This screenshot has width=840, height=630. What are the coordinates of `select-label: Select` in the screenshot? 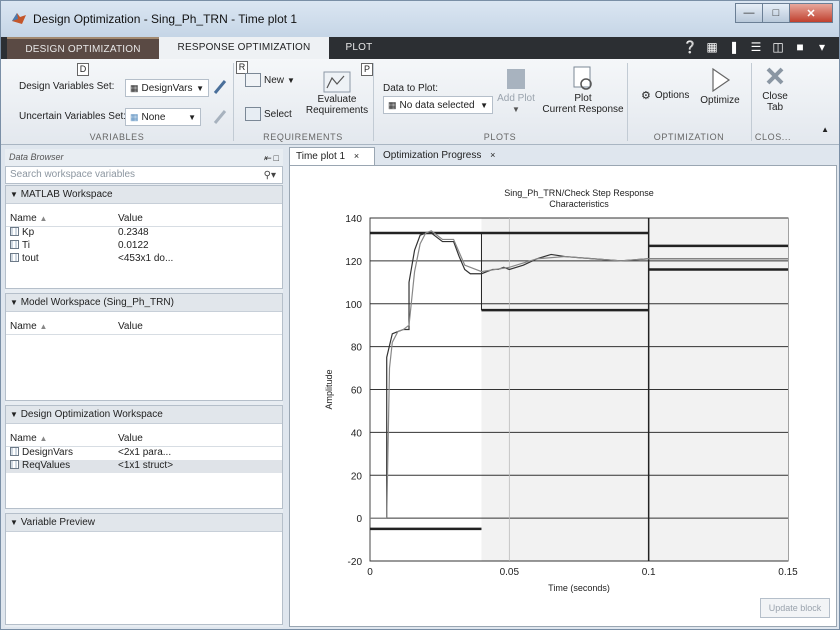 It's located at (278, 114).